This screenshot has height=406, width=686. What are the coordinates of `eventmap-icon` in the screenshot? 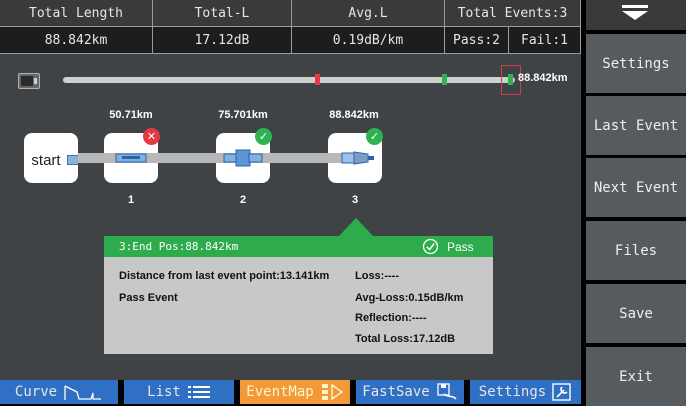 It's located at (332, 392).